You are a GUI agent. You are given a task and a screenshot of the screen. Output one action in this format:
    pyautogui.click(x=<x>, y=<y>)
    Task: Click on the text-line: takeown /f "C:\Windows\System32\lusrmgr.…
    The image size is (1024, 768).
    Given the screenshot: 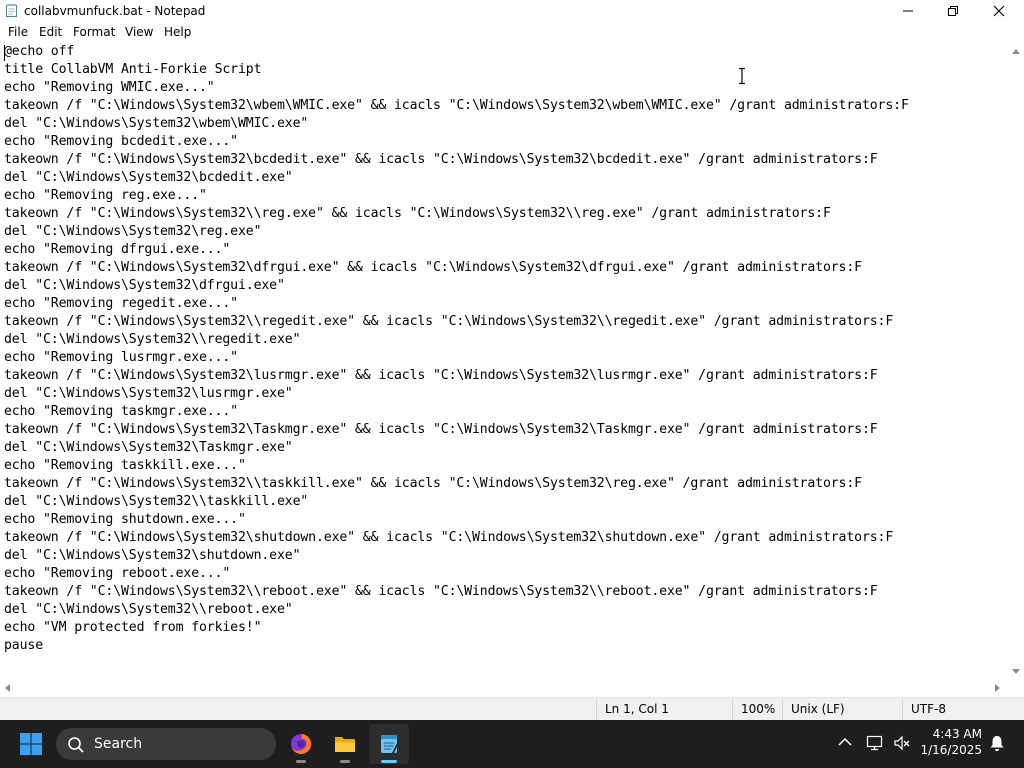 What is the action you would take?
    pyautogui.click(x=441, y=375)
    